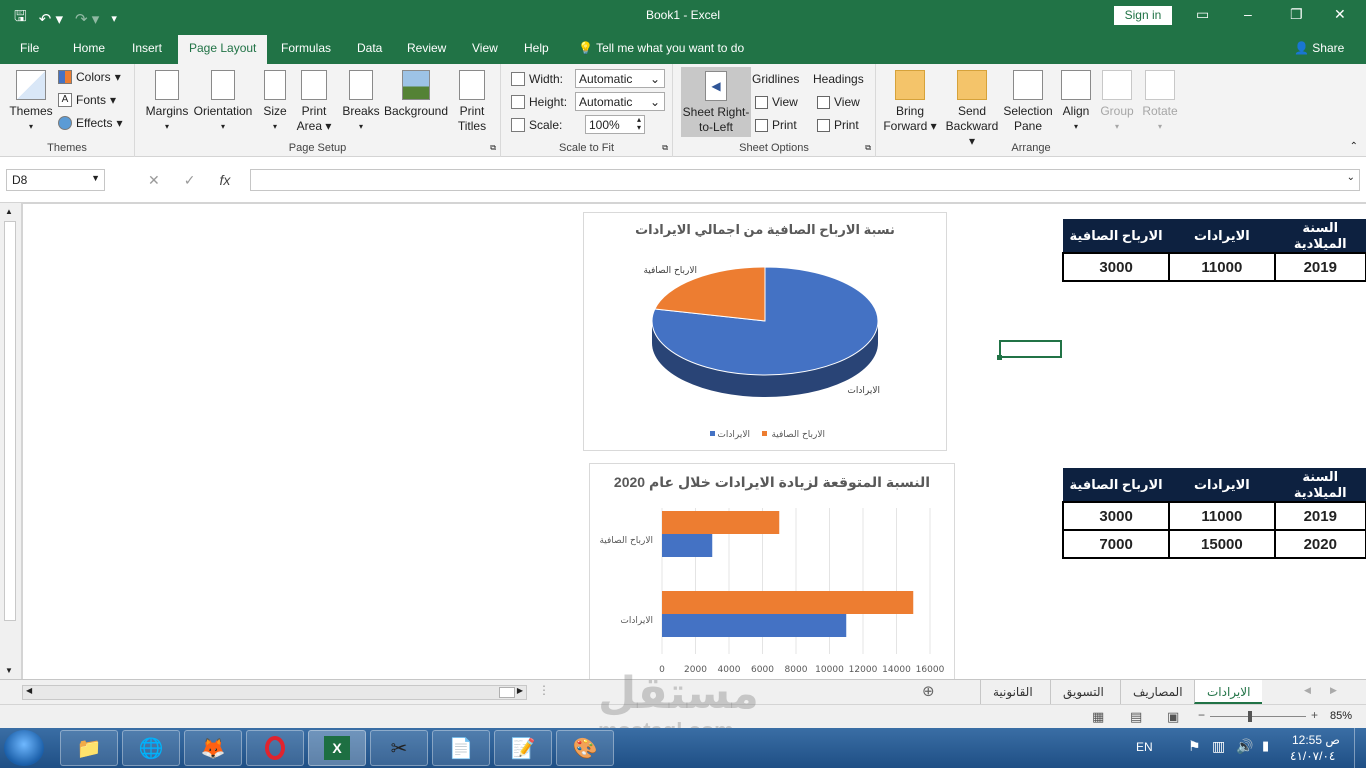  Describe the element at coordinates (1160, 102) in the screenshot. I see `rotate-button: Rotate ▾` at that location.